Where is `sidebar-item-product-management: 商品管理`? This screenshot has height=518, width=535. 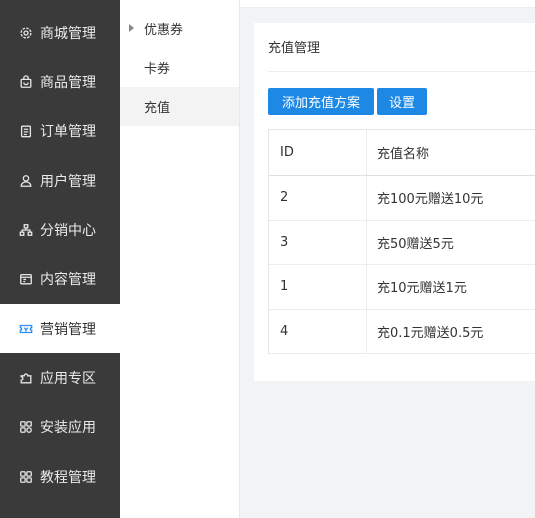
sidebar-item-product-management: 商品管理 is located at coordinates (60, 81).